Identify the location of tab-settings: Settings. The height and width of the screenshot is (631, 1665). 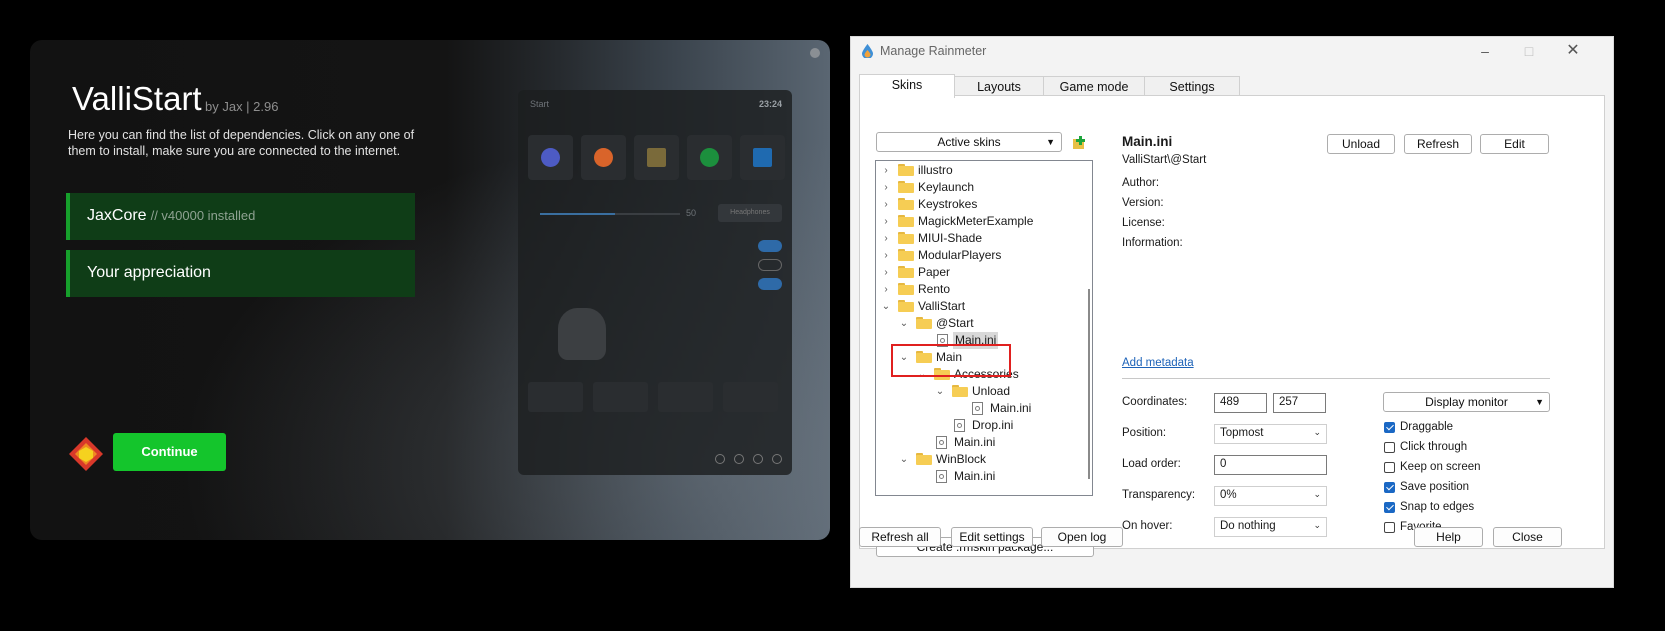
(1192, 86).